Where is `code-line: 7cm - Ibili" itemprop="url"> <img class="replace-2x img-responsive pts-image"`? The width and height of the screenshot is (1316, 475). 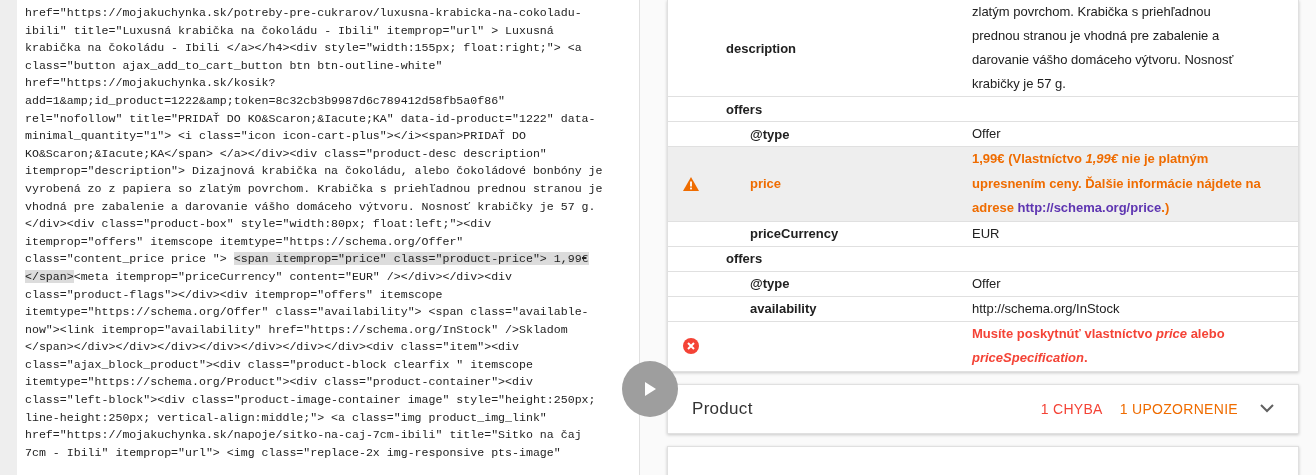 code-line: 7cm - Ibili" itemprop="url"> <img class="replace-2x img-responsive pts-image" is located at coordinates (293, 452).